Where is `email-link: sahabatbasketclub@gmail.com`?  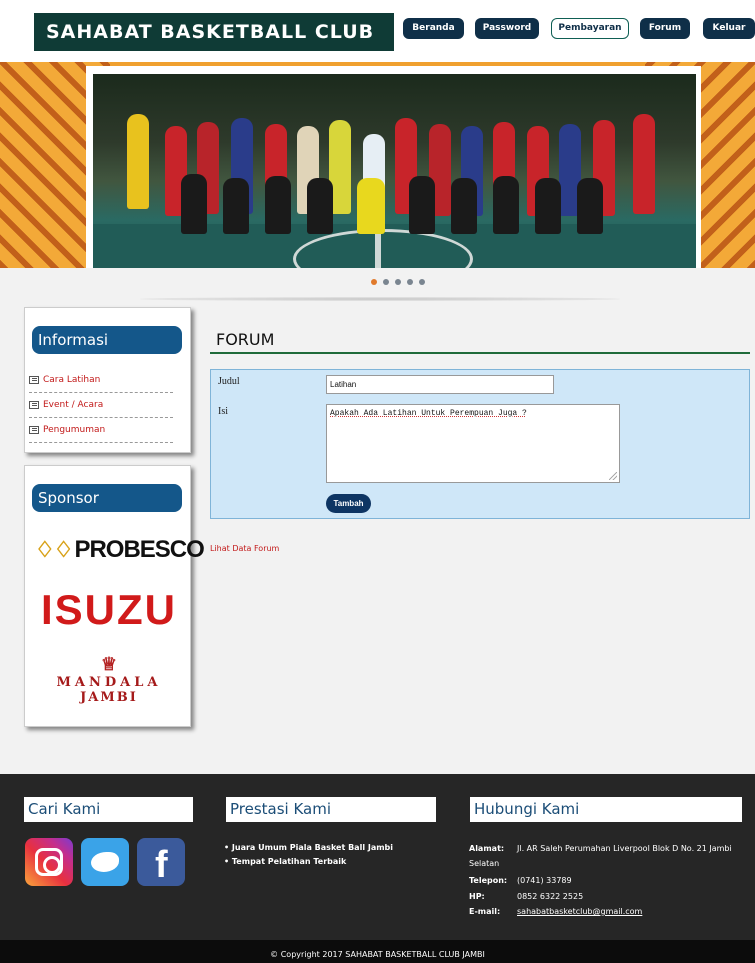
email-link: sahabatbasketclub@gmail.com is located at coordinates (579, 911).